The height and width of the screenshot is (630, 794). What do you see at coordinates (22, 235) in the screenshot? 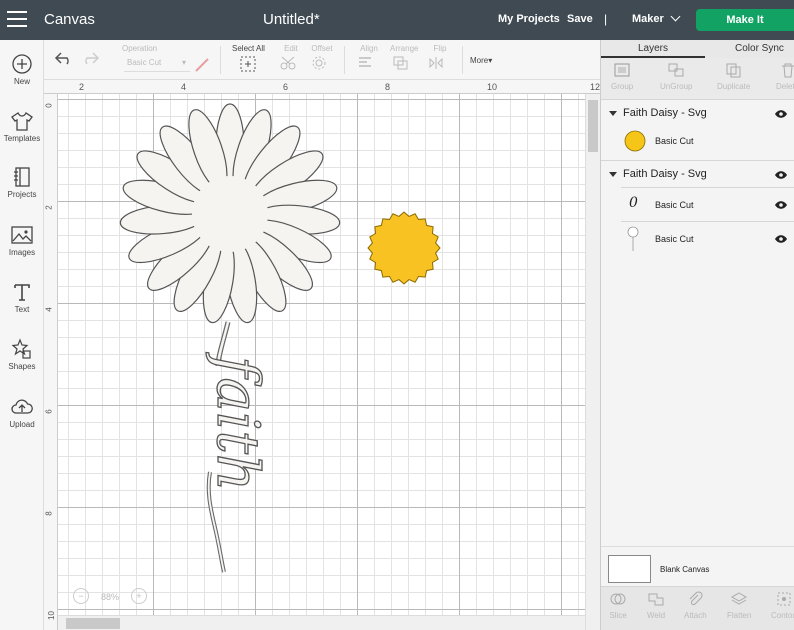
I see `image-icon` at bounding box center [22, 235].